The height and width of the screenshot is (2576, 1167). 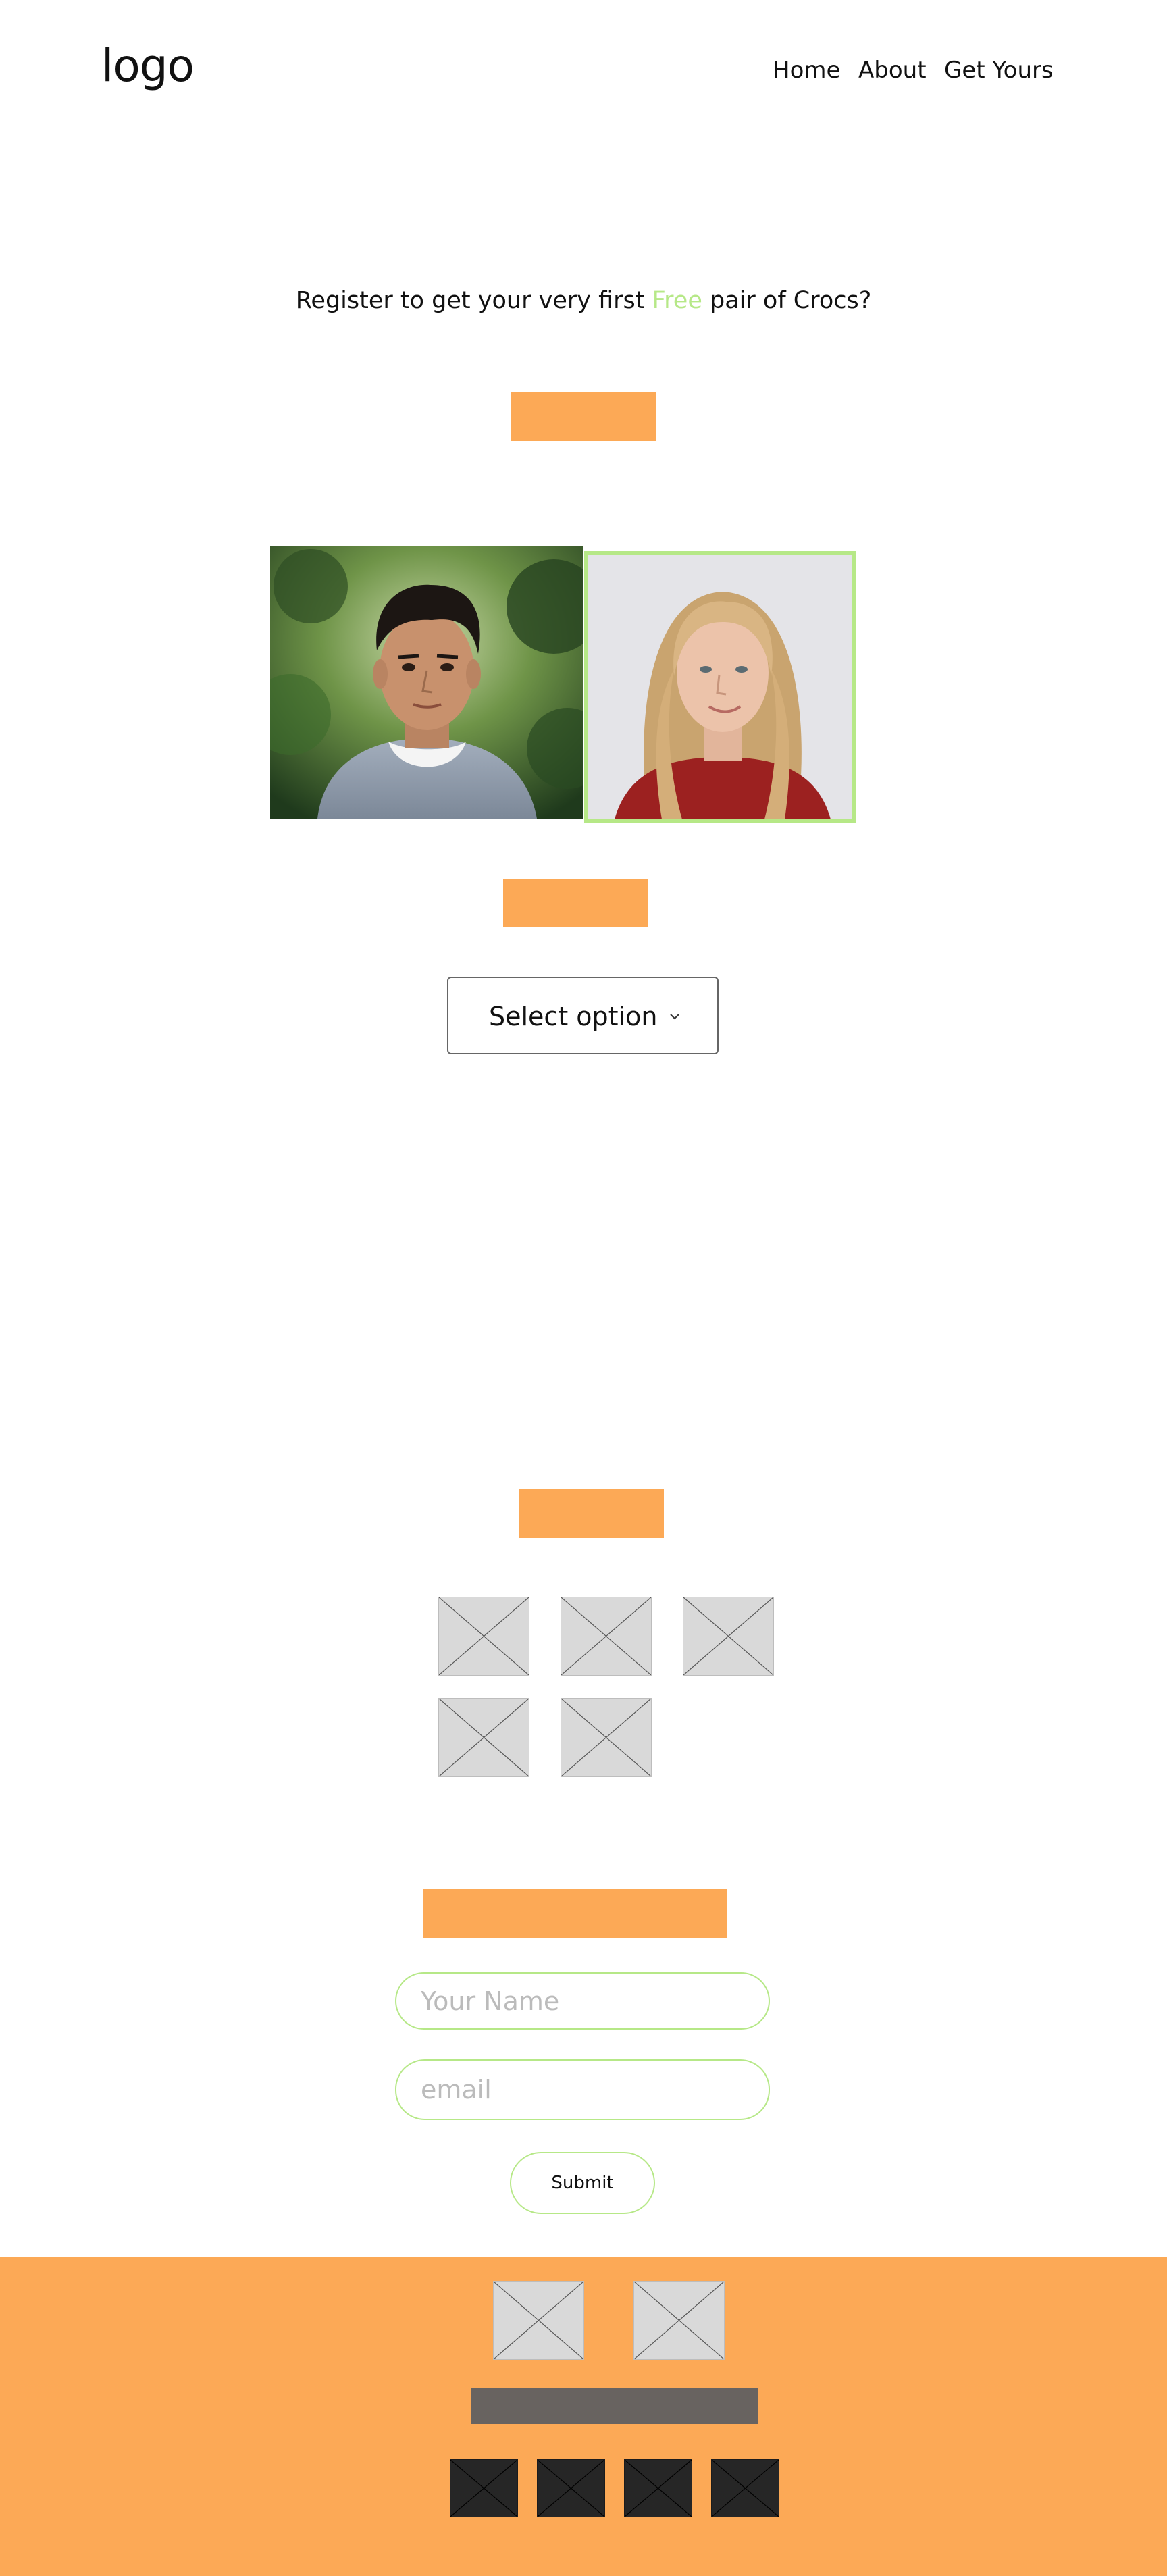 What do you see at coordinates (806, 70) in the screenshot?
I see `nav-home-link: Home` at bounding box center [806, 70].